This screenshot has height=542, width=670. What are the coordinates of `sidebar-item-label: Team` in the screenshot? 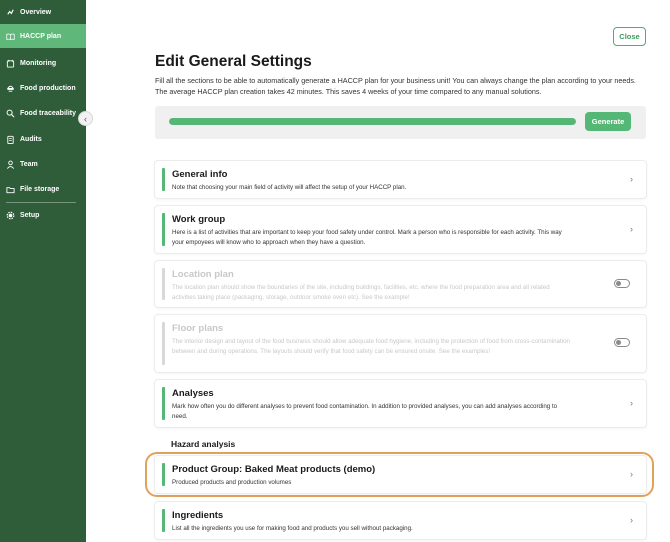 It's located at (29, 164).